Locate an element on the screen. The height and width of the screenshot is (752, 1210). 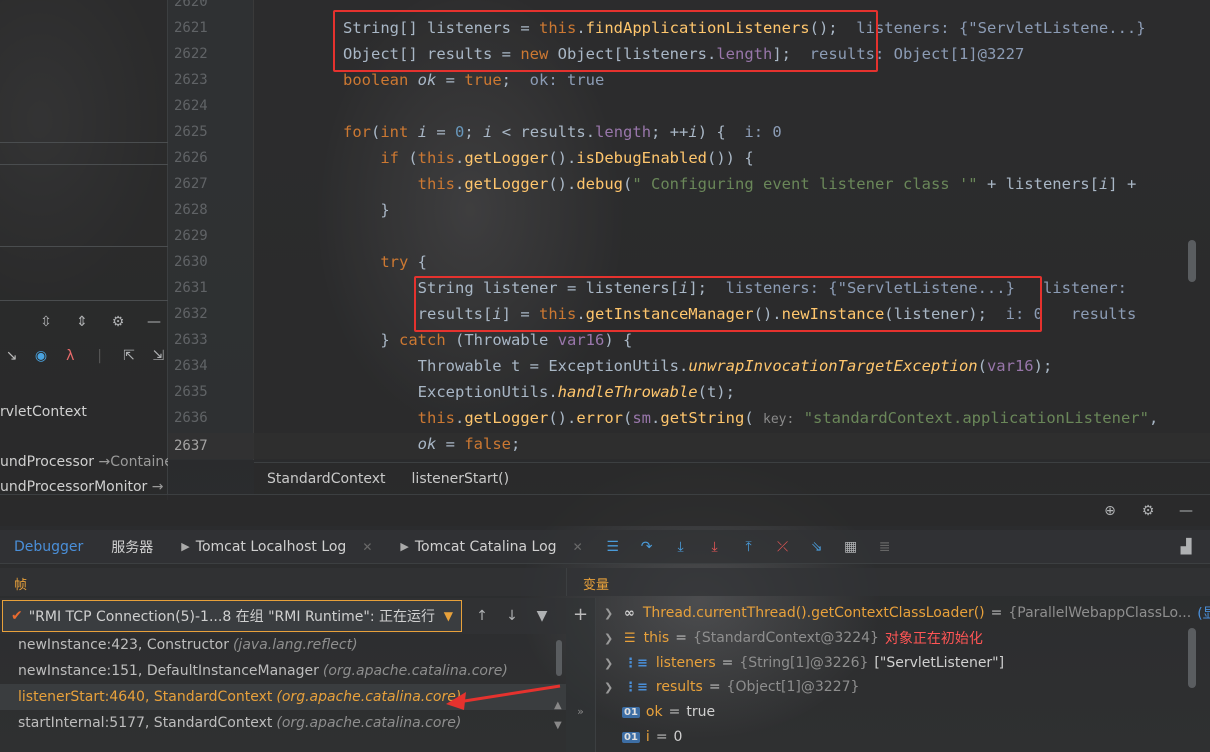
show-link: (显示 is located at coordinates (1203, 613).